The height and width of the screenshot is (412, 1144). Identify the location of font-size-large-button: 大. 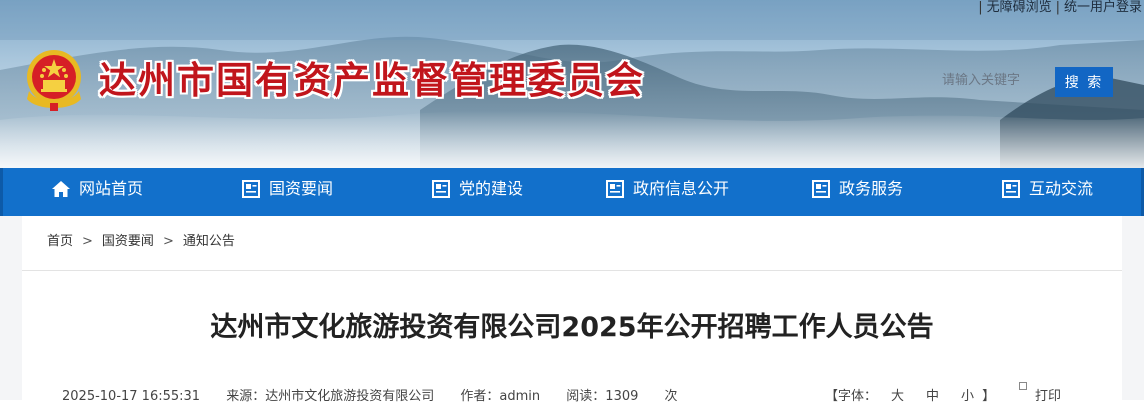
(897, 396).